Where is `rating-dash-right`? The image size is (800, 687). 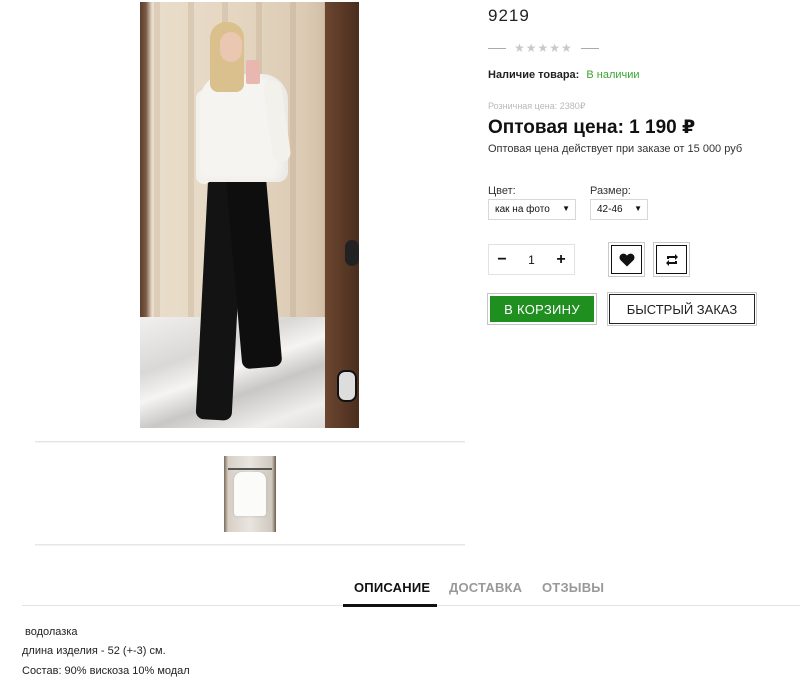 rating-dash-right is located at coordinates (589, 48).